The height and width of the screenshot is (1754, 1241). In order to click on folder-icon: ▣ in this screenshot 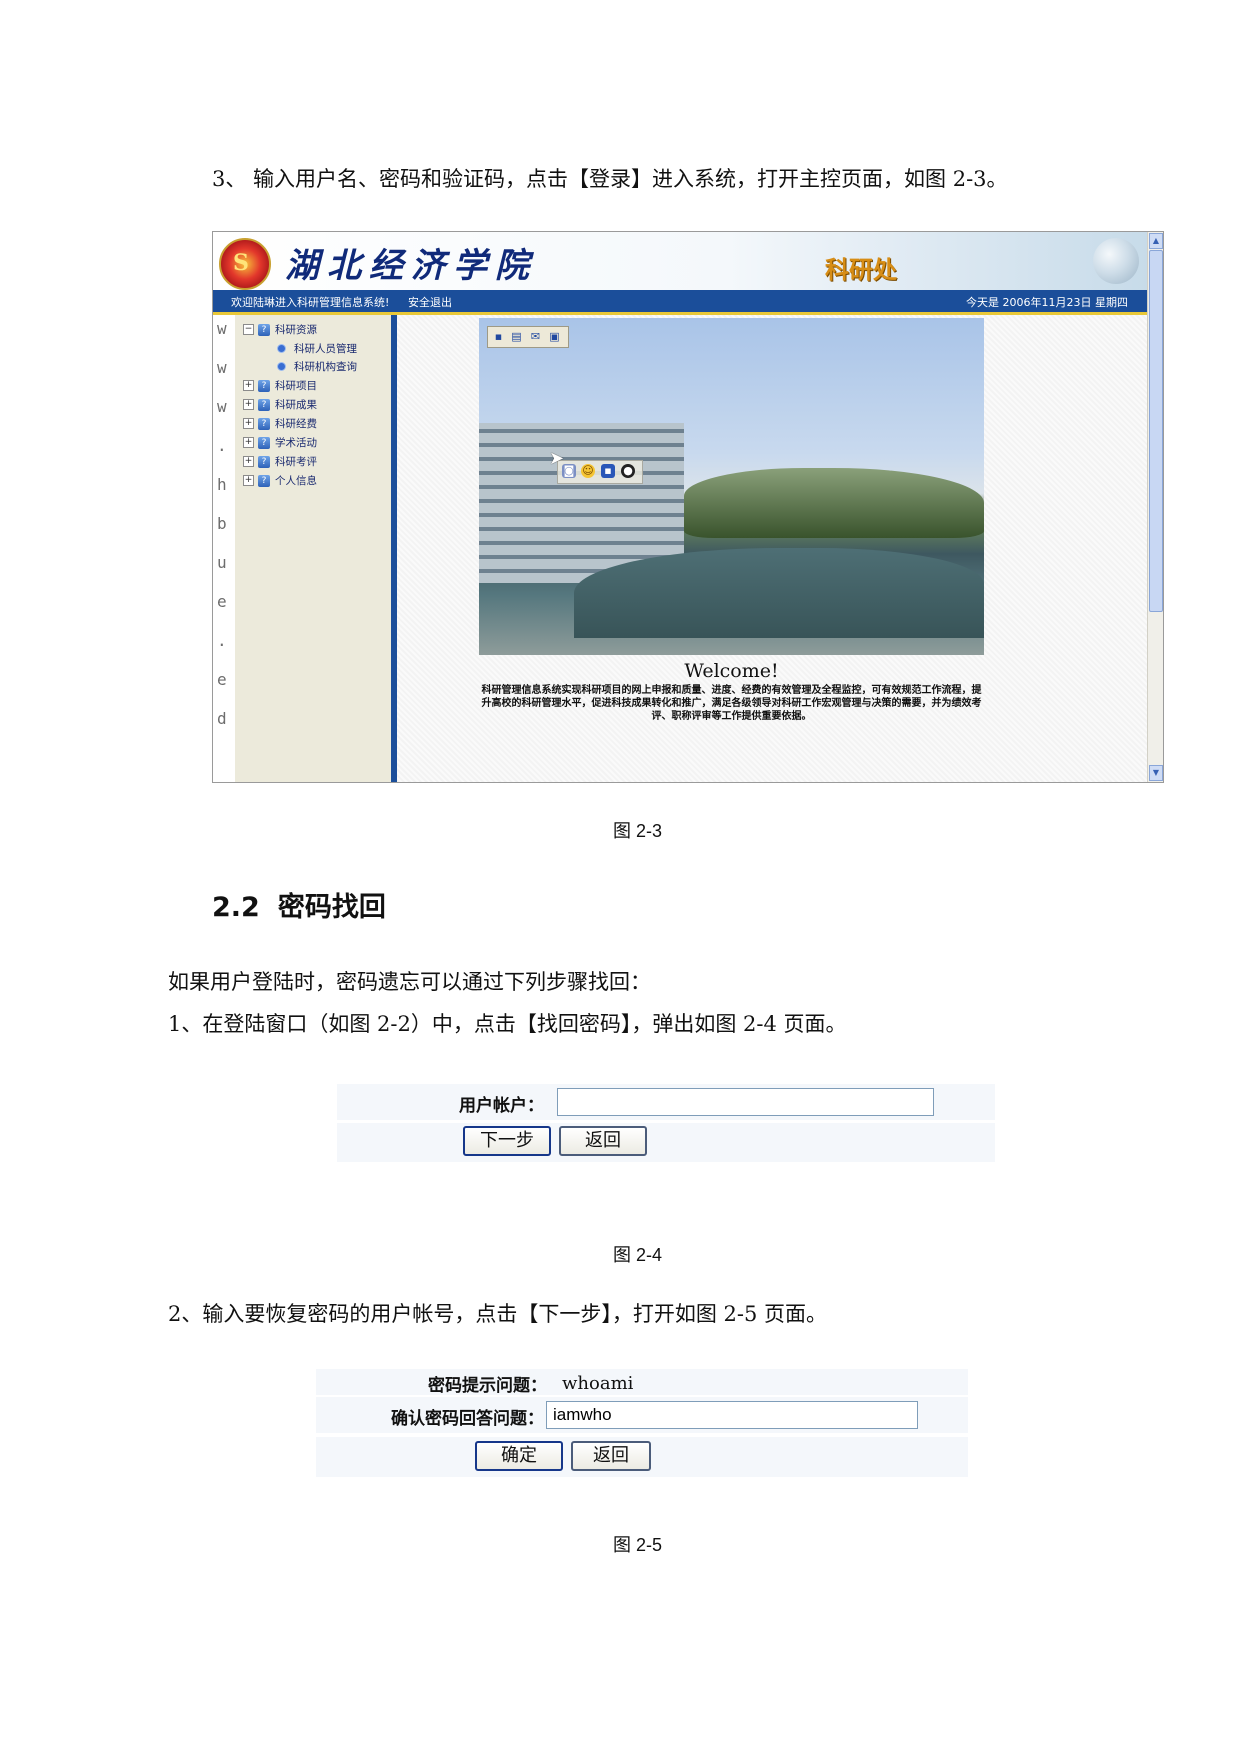, I will do `click(554, 336)`.